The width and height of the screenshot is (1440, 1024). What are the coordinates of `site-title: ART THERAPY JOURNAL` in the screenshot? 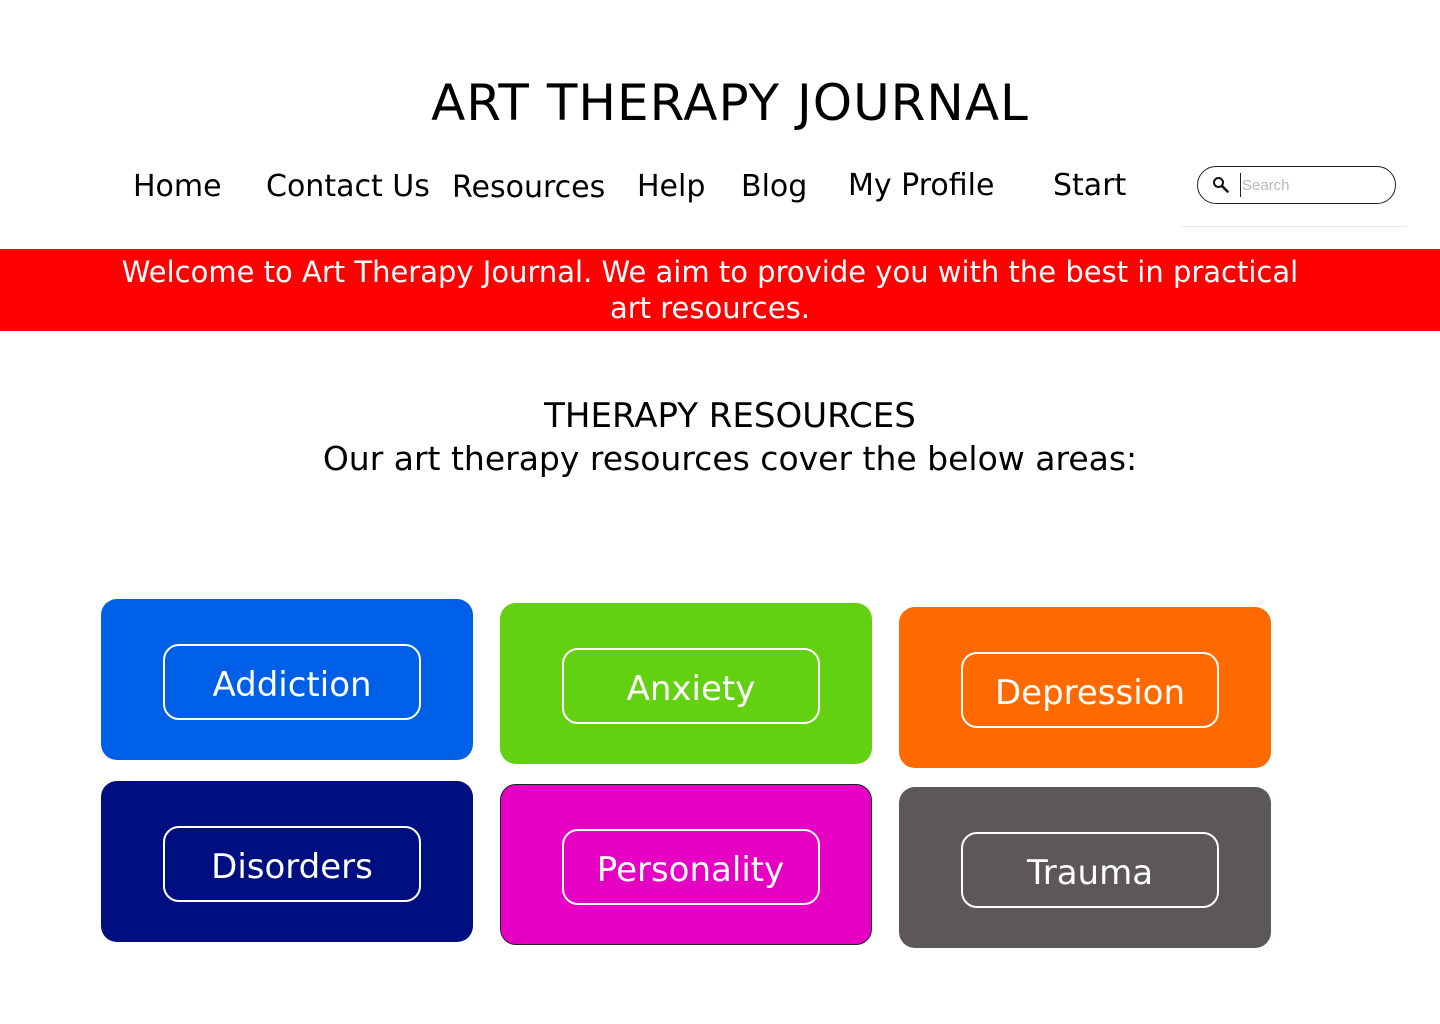 It's located at (730, 103).